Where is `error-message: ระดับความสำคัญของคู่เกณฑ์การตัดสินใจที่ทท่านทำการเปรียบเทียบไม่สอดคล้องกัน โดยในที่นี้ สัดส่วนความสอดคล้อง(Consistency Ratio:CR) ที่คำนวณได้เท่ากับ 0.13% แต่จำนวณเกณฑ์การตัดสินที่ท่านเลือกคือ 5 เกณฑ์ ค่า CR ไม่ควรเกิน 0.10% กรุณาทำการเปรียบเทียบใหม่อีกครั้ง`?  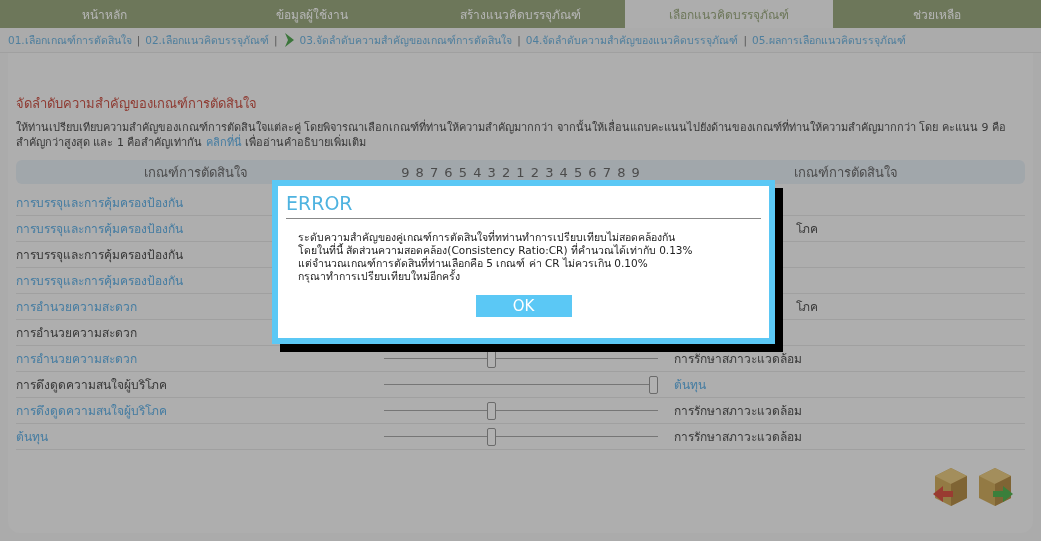 error-message: ระดับความสำคัญของคู่เกณฑ์การตัดสินใจที่ทท่านทำการเปรียบเทียบไม่สอดคล้องกัน โดยในที่นี้ สัดส่วนความสอดคล้อง(Consistency Ratio:CR) ที่คำนวณได้เท่ากับ 0.13% แต่จำนวณเกณฑ์การตัดสินที่ท่านเลือกคือ 5 เกณฑ์ ค่า CR ไม่ควรเกิน 0.10% กรุณาทำการเปรียบเทียบใหม่อีกครั้ง is located at coordinates (495, 256).